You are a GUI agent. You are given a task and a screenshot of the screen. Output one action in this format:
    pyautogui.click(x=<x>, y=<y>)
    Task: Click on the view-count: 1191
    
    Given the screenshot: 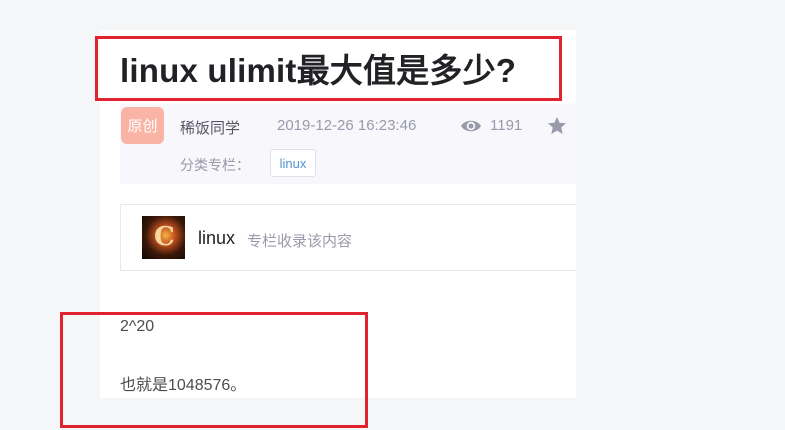 What is the action you would take?
    pyautogui.click(x=506, y=125)
    